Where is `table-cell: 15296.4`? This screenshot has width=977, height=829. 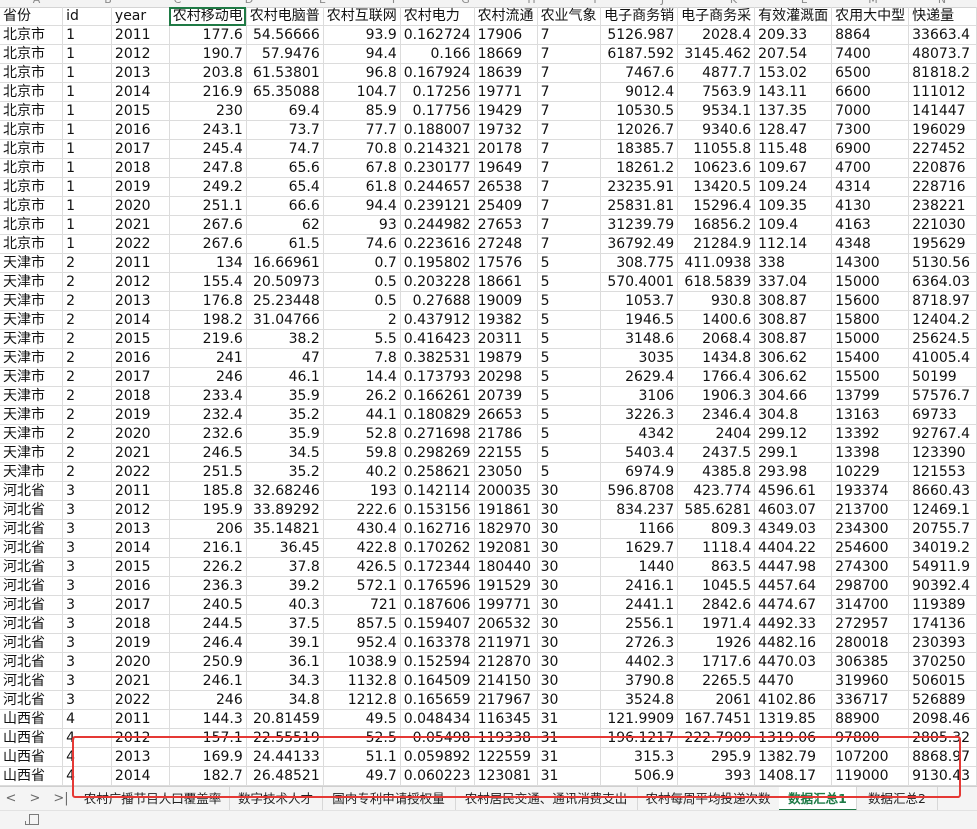
table-cell: 15296.4 is located at coordinates (716, 206).